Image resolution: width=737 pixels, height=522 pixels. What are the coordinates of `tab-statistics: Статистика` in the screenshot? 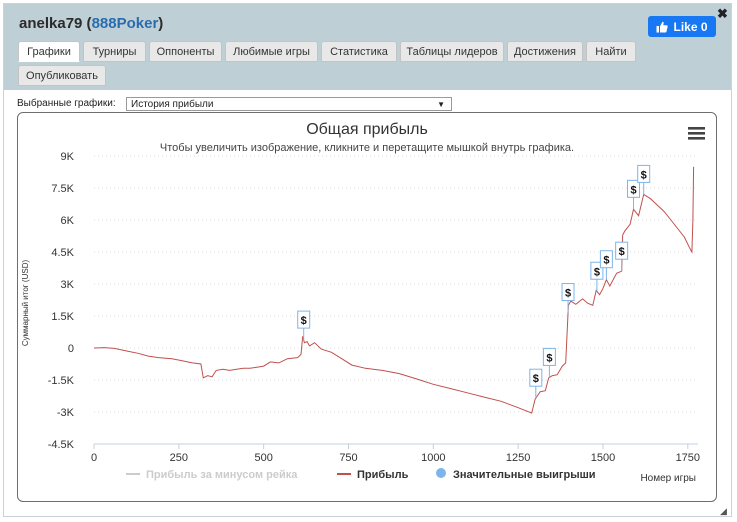 It's located at (359, 51).